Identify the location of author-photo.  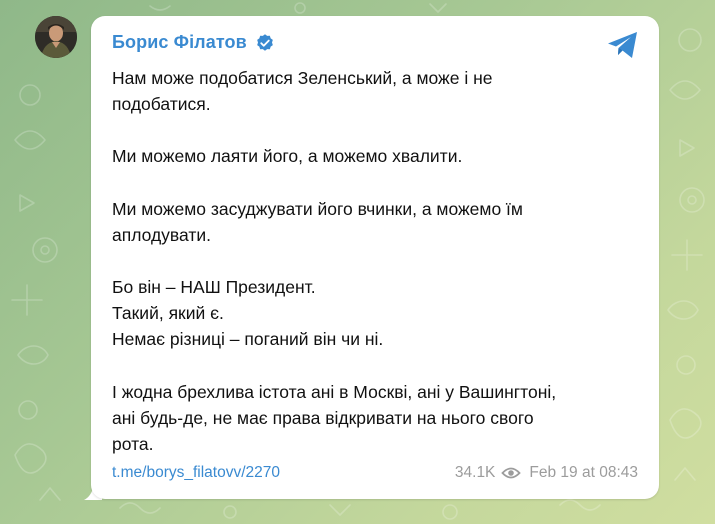
(56, 37).